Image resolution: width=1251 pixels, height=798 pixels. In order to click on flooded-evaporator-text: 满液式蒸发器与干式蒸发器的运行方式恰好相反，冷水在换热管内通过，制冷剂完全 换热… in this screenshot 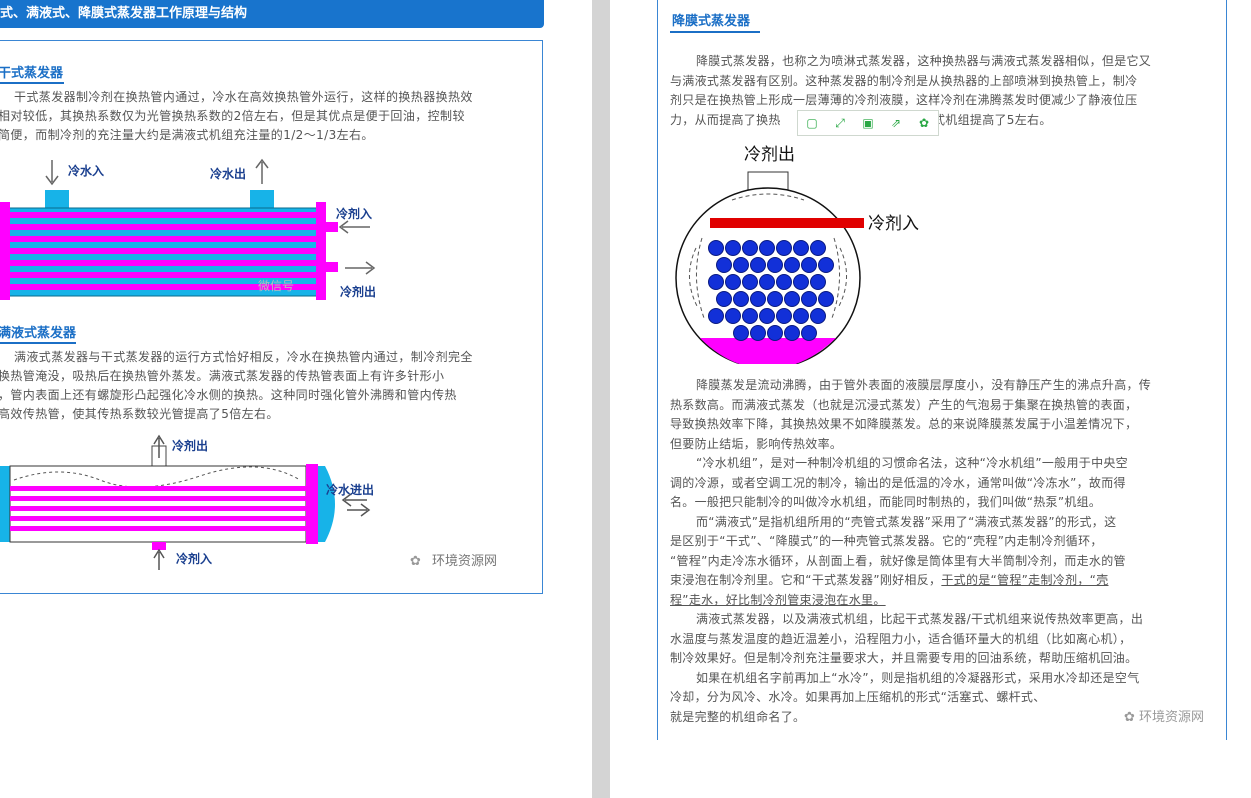, I will do `click(236, 386)`.